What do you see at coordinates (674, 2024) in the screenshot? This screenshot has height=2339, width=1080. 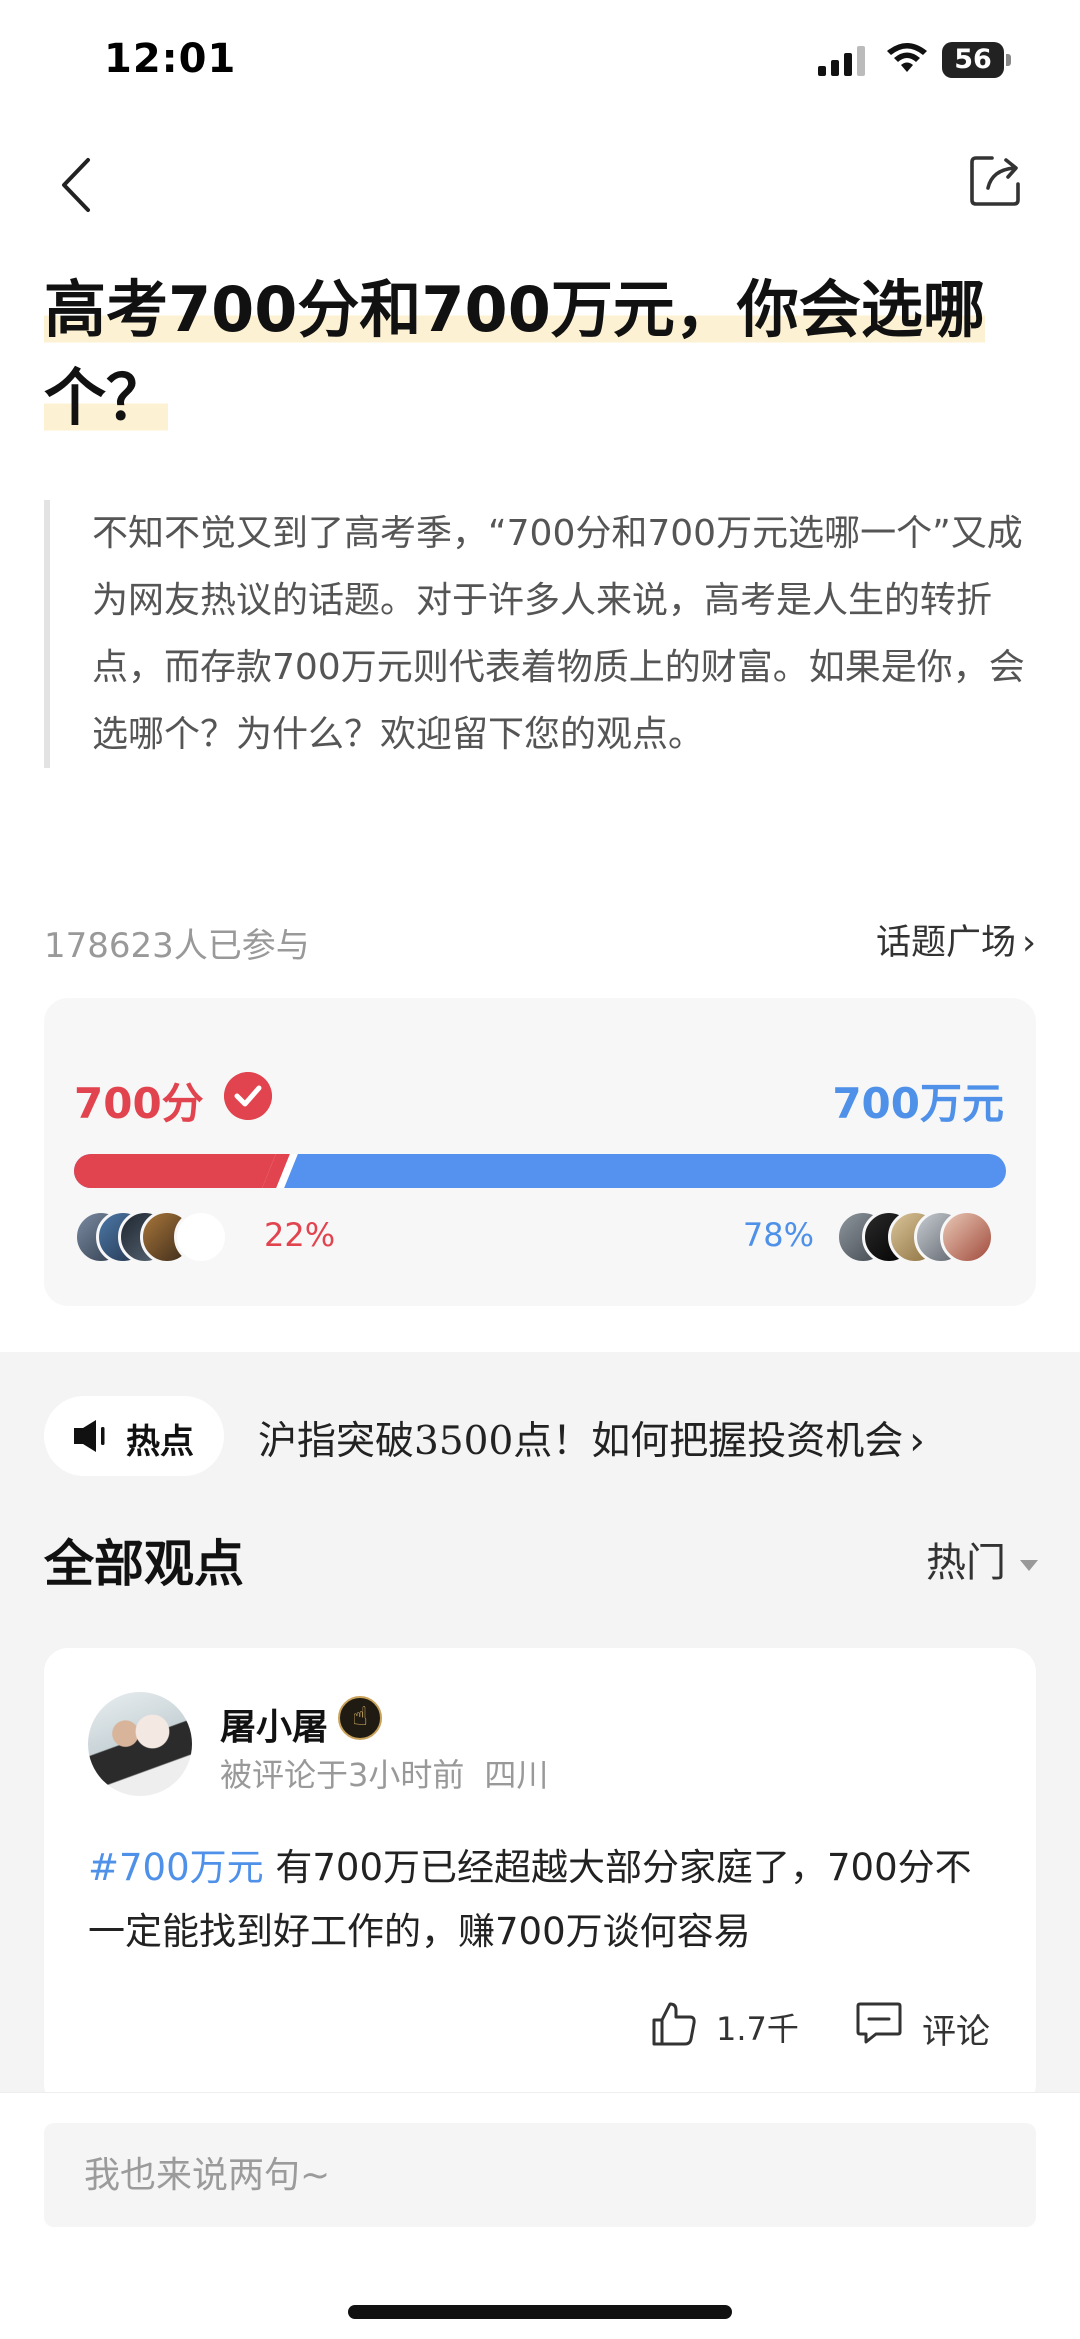 I see `thumbs-up-icon` at bounding box center [674, 2024].